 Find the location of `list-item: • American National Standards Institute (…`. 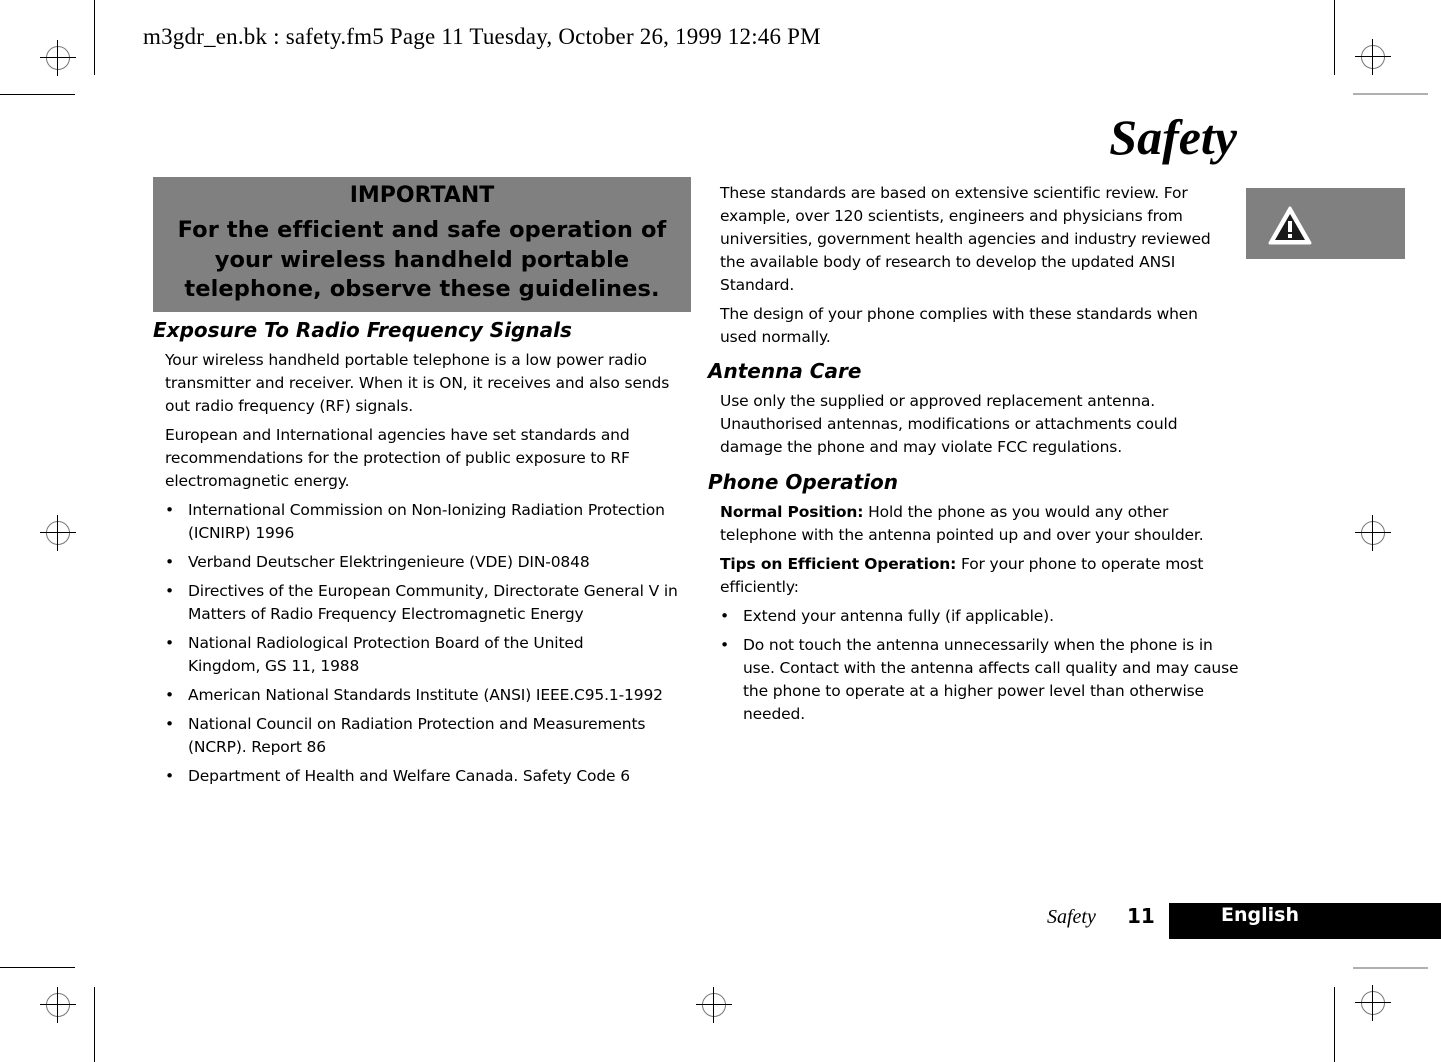

list-item: • American National Standards Institute (… is located at coordinates (426, 695).